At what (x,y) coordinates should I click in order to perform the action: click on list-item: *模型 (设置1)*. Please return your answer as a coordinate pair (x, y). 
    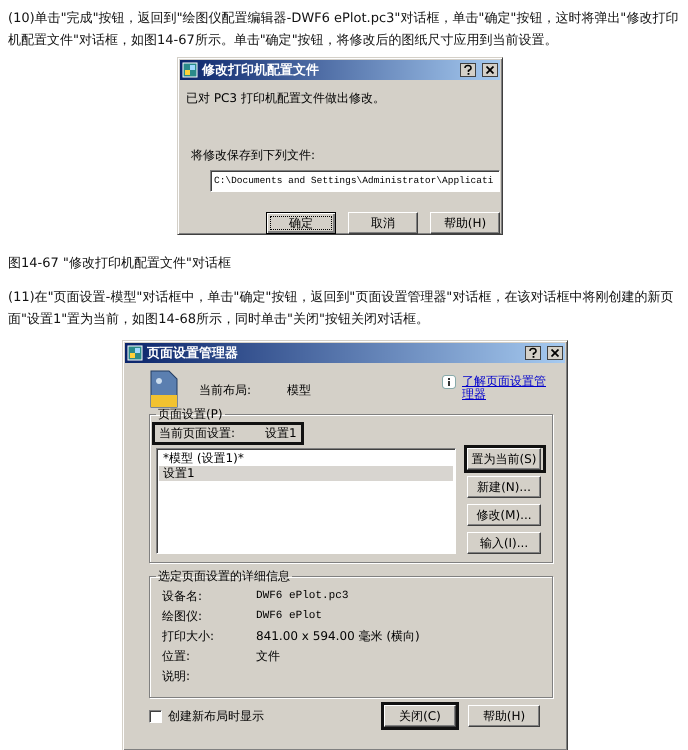
    Looking at the image, I should click on (306, 458).